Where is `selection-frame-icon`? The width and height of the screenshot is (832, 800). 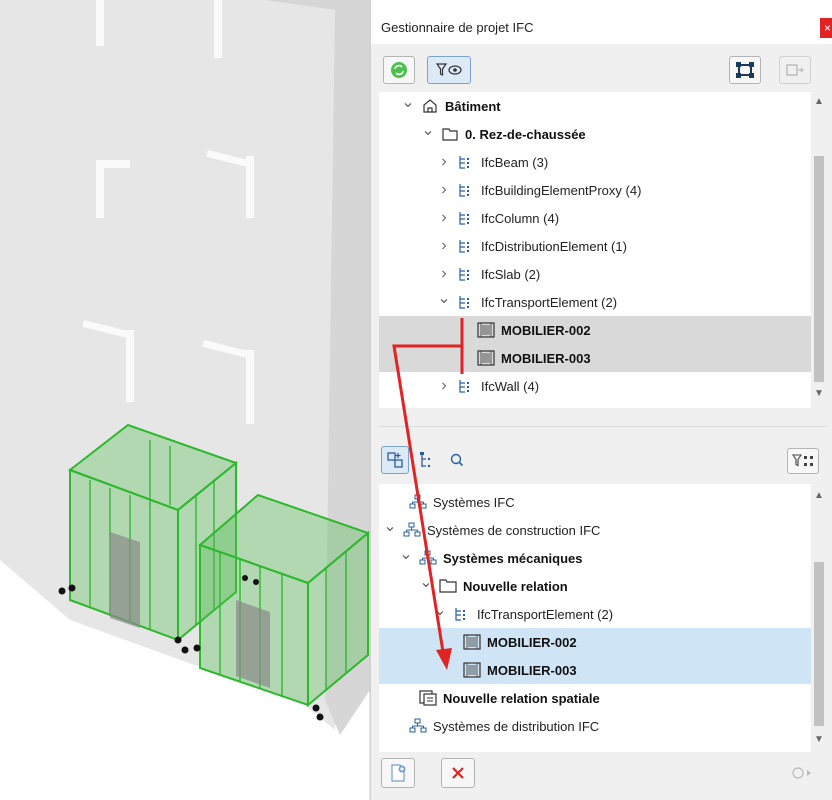 selection-frame-icon is located at coordinates (745, 70).